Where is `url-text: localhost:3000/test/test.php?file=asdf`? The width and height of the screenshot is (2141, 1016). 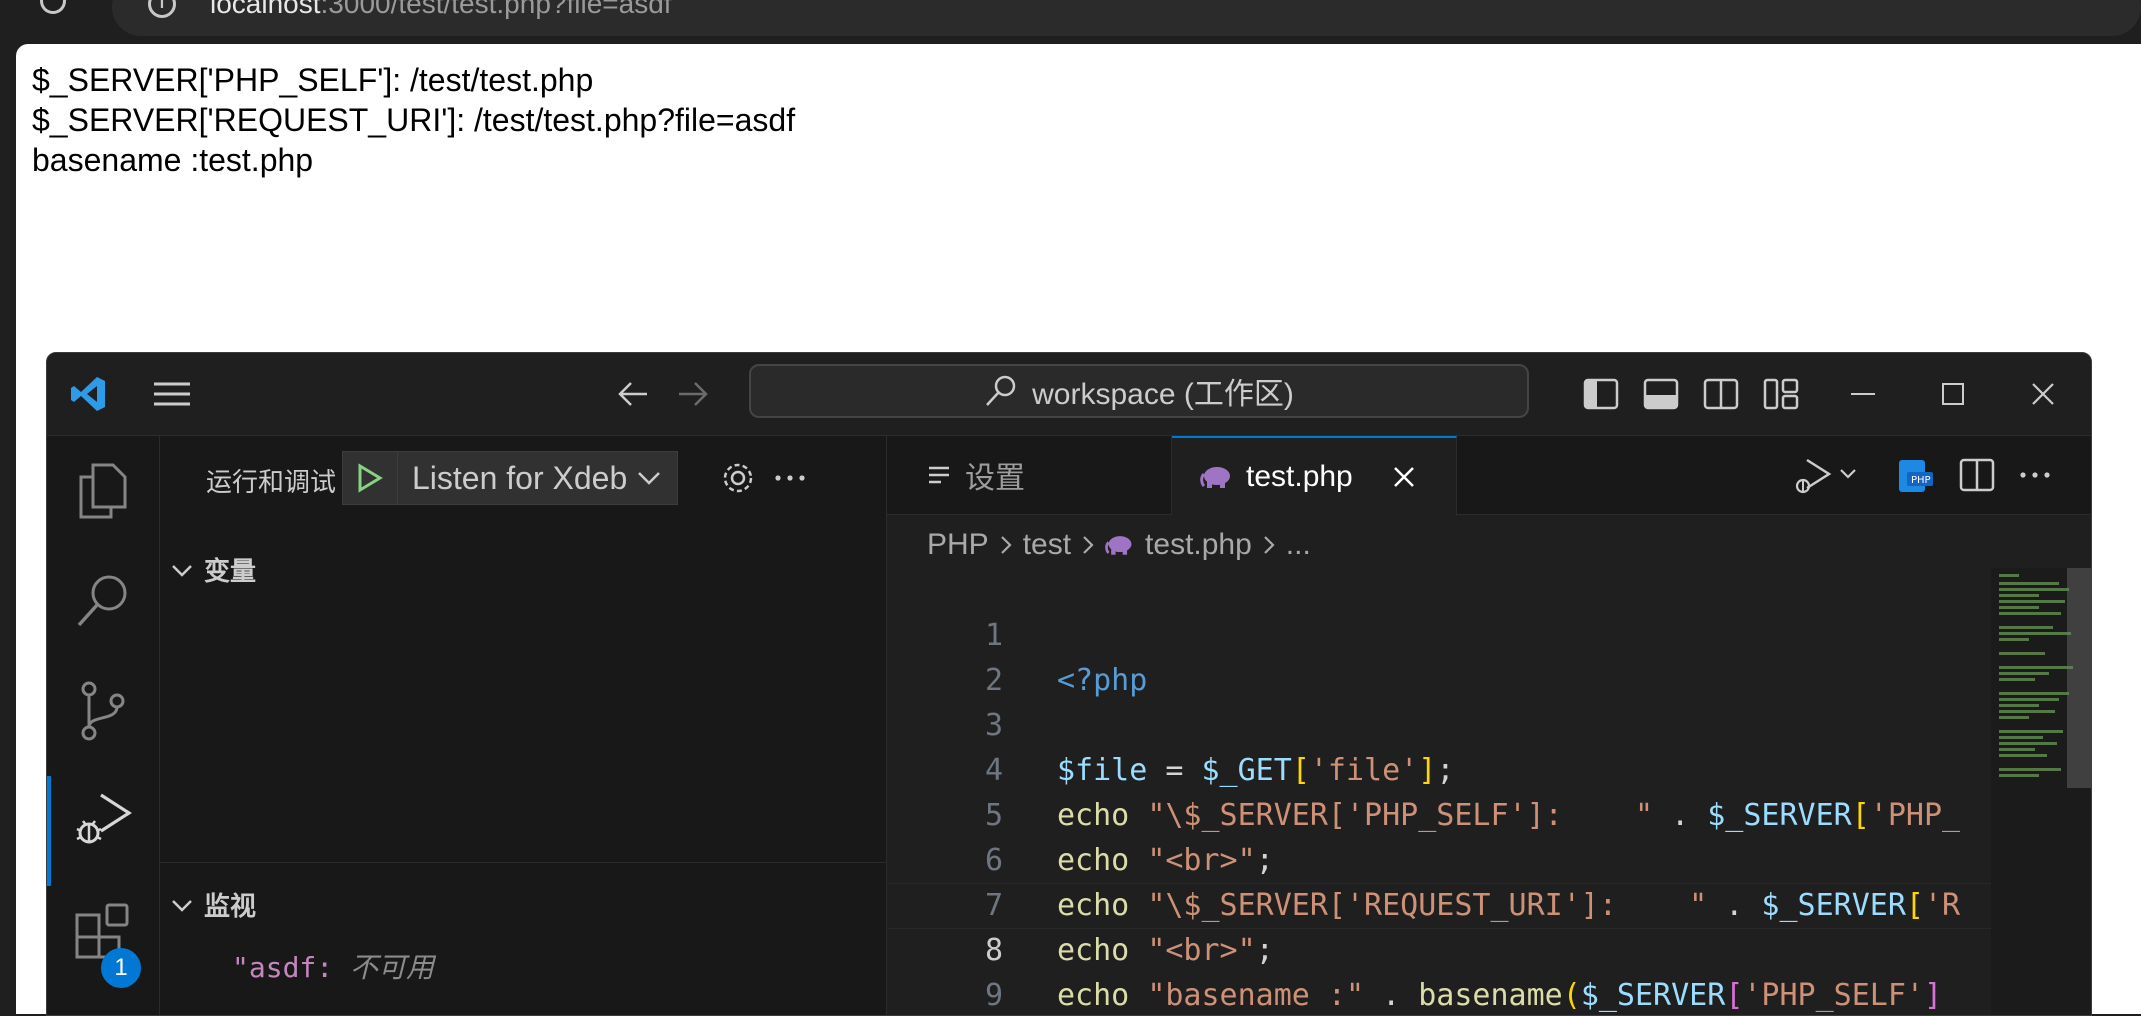 url-text: localhost:3000/test/test.php?file=asdf is located at coordinates (441, 10).